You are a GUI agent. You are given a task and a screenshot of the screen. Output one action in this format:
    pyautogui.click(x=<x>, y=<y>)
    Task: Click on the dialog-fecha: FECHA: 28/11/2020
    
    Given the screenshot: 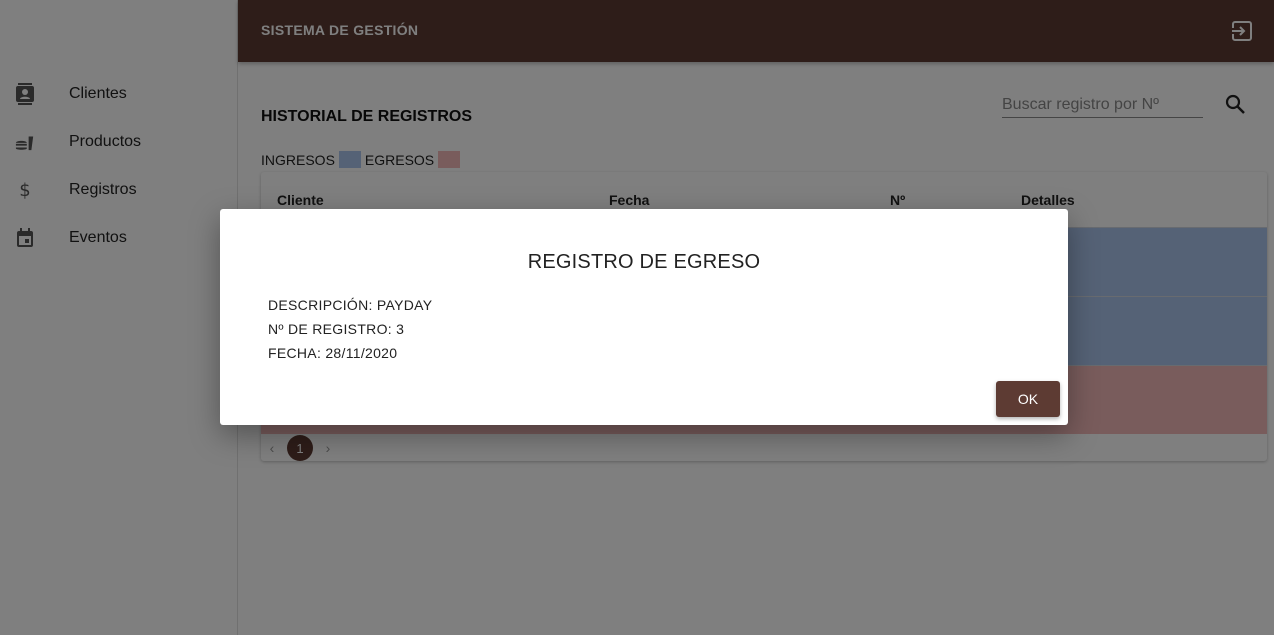 What is the action you would take?
    pyautogui.click(x=333, y=353)
    